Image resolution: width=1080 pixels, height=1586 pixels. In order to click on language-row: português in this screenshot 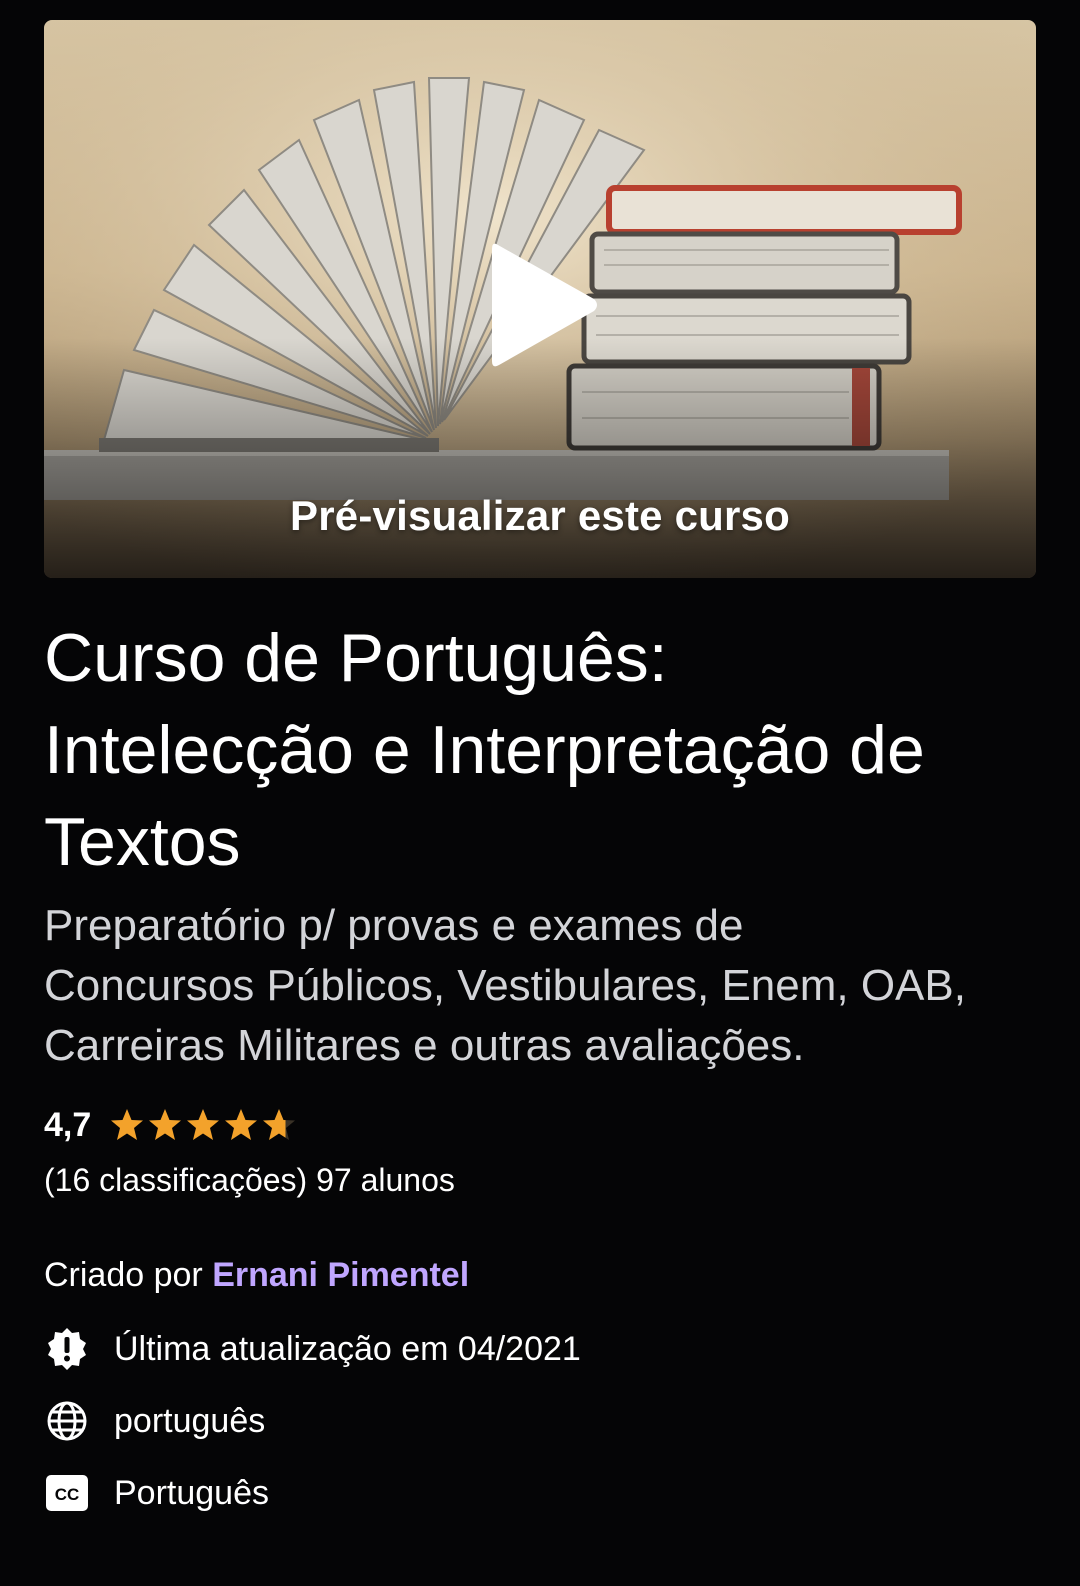, I will do `click(154, 1421)`.